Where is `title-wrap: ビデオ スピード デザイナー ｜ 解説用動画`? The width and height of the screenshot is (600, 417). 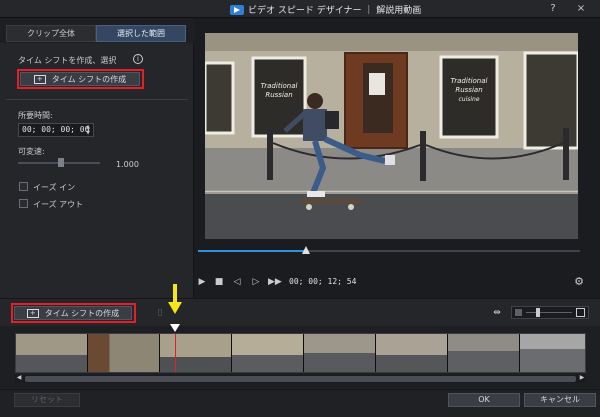 title-wrap: ビデオ スピード デザイナー ｜ 解説用動画 is located at coordinates (325, 9).